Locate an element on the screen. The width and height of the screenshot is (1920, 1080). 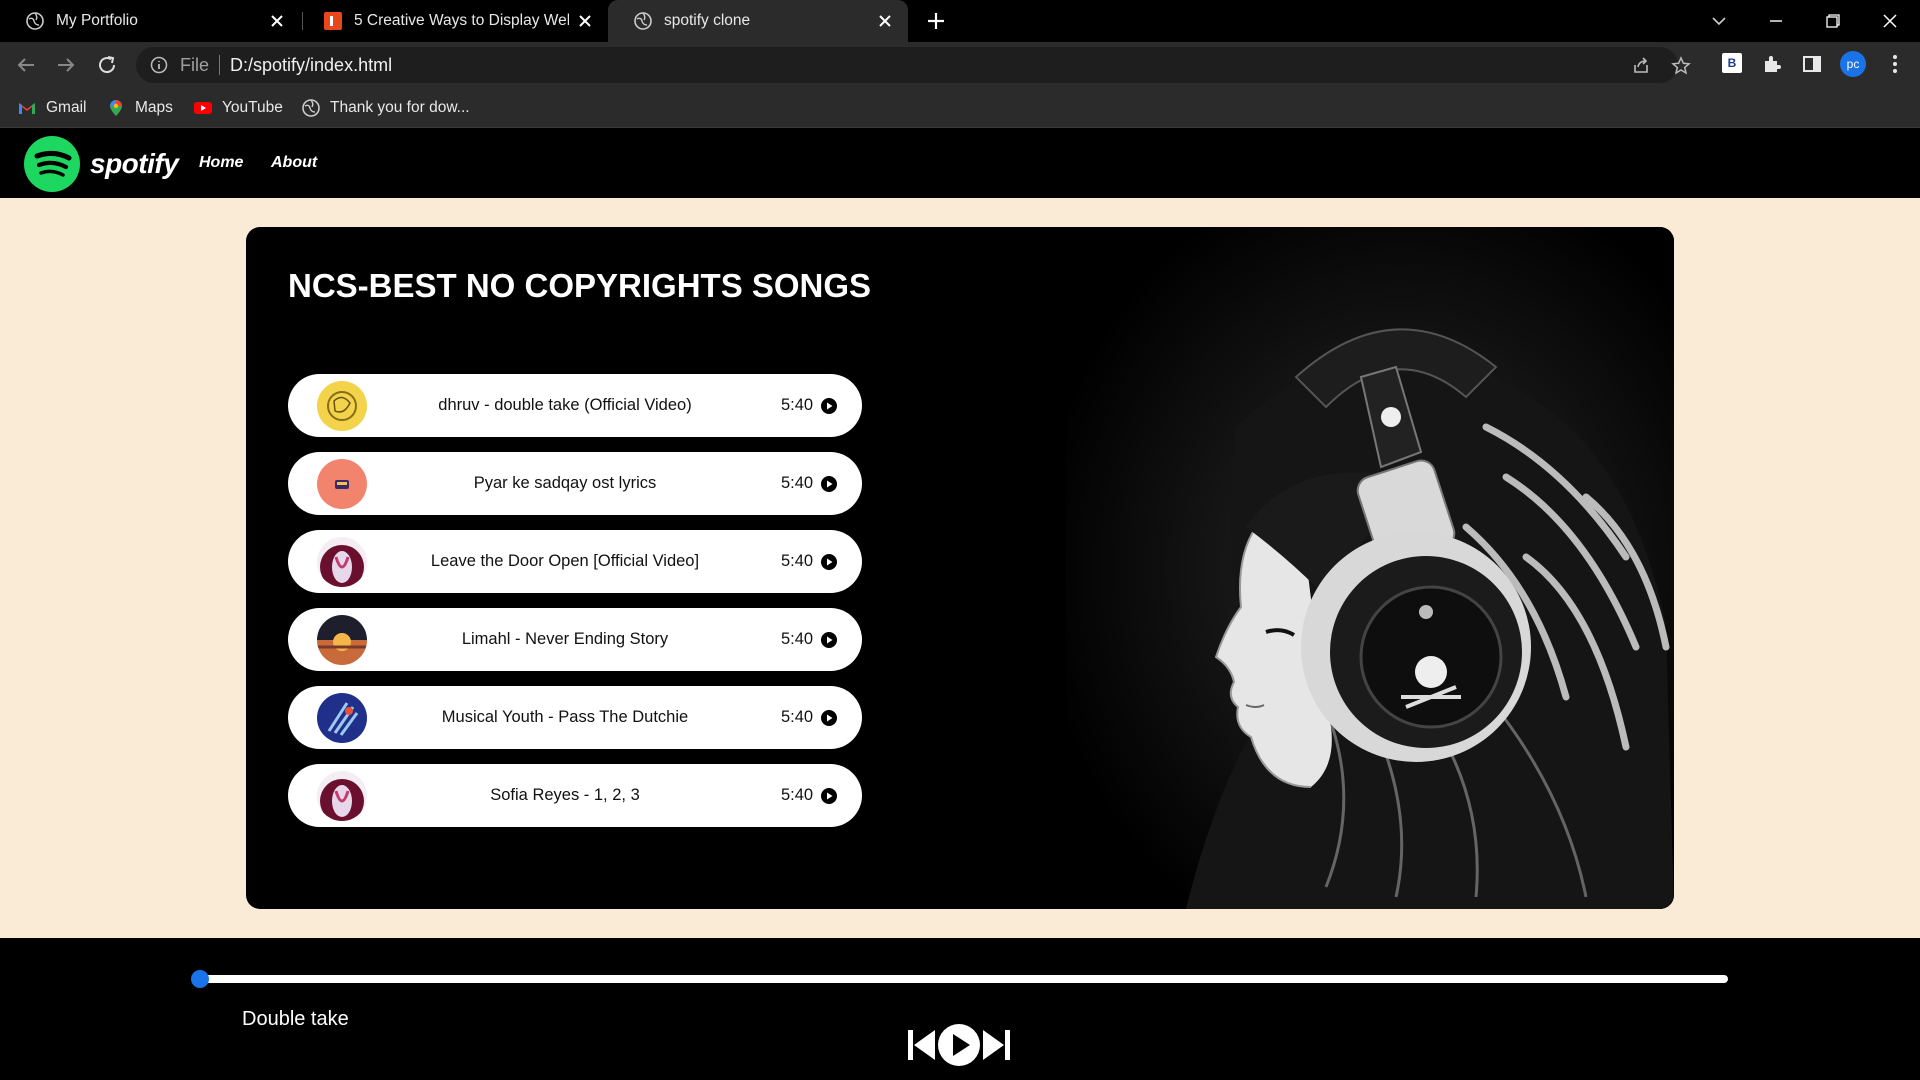
song-title: Pyar ke sadqay ost lyrics is located at coordinates (565, 483).